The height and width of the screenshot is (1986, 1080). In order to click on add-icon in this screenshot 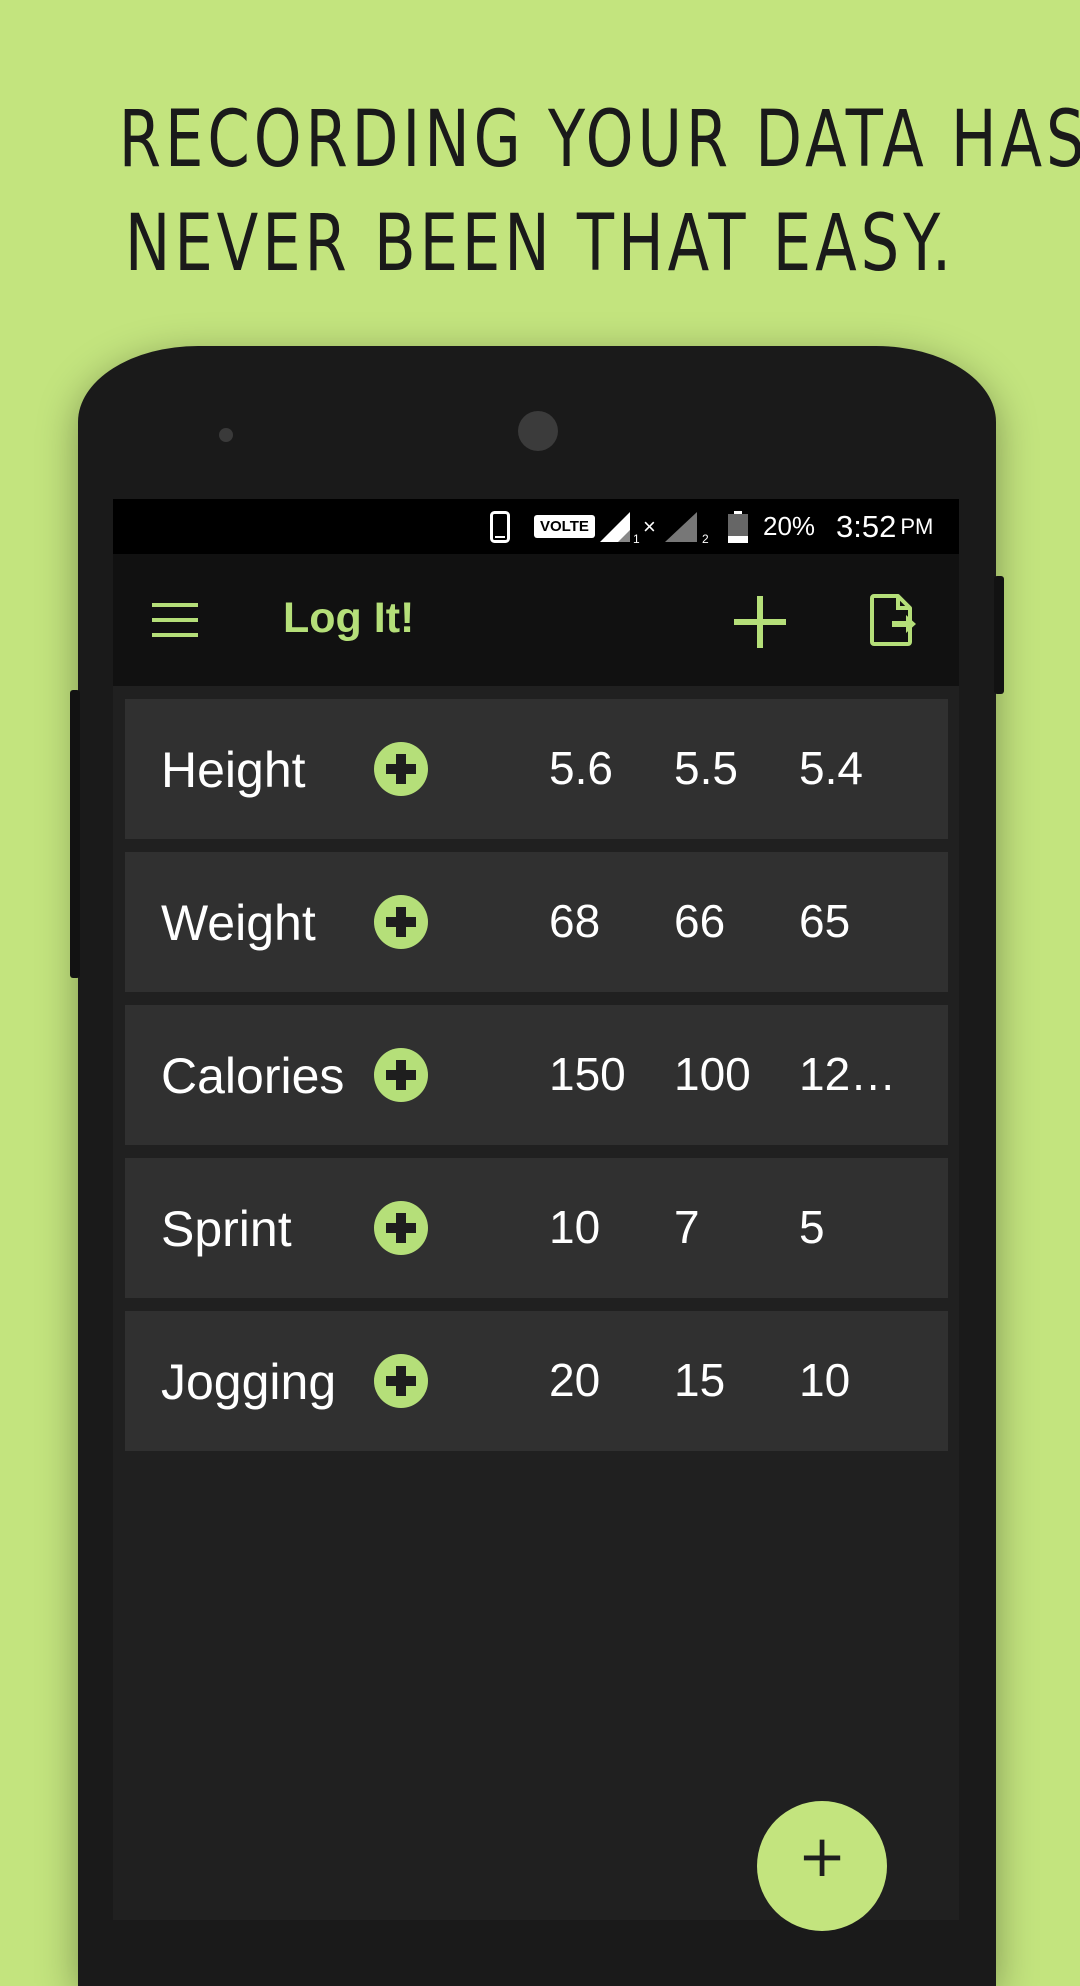, I will do `click(760, 622)`.